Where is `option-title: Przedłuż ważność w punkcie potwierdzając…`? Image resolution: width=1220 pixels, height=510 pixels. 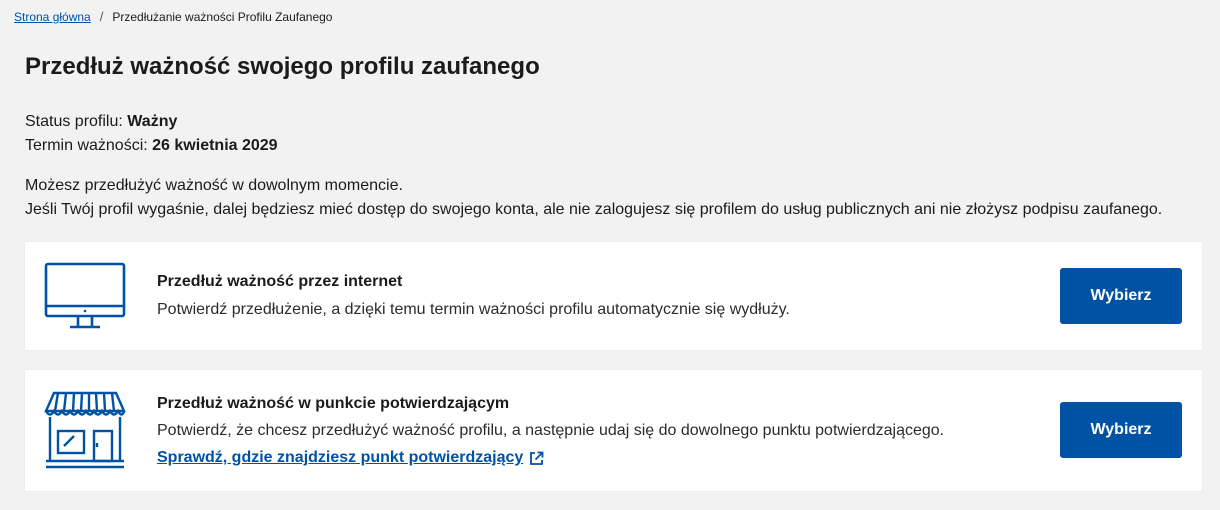 option-title: Przedłuż ważność w punkcie potwierdzając… is located at coordinates (333, 403).